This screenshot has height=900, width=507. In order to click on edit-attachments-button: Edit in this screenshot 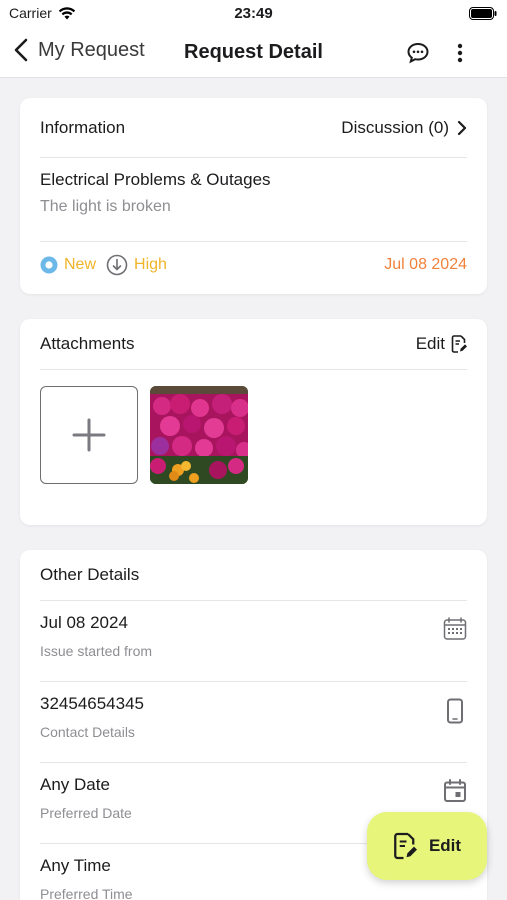, I will do `click(441, 344)`.